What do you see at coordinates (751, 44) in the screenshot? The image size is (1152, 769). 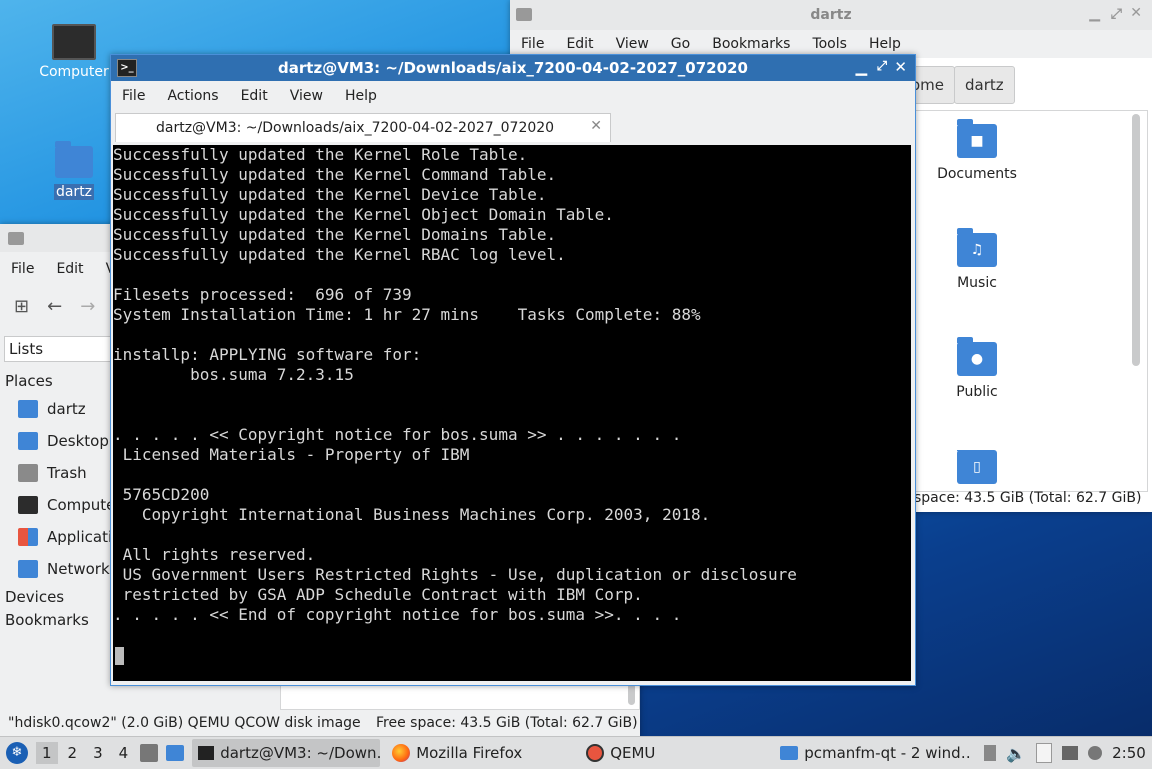 I see `menu-bookmarks: Bookmarks` at bounding box center [751, 44].